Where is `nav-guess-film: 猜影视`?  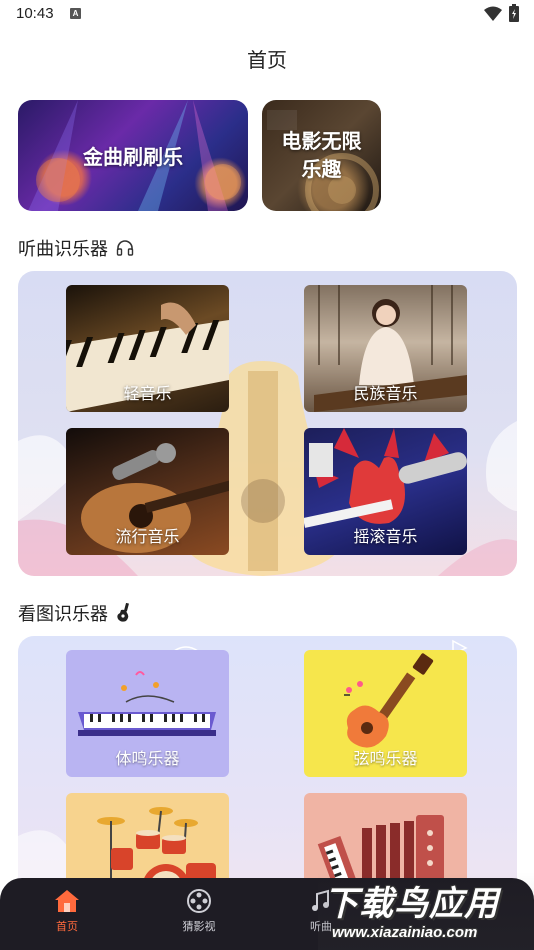
nav-guess-film: 猜影视 is located at coordinates (199, 911).